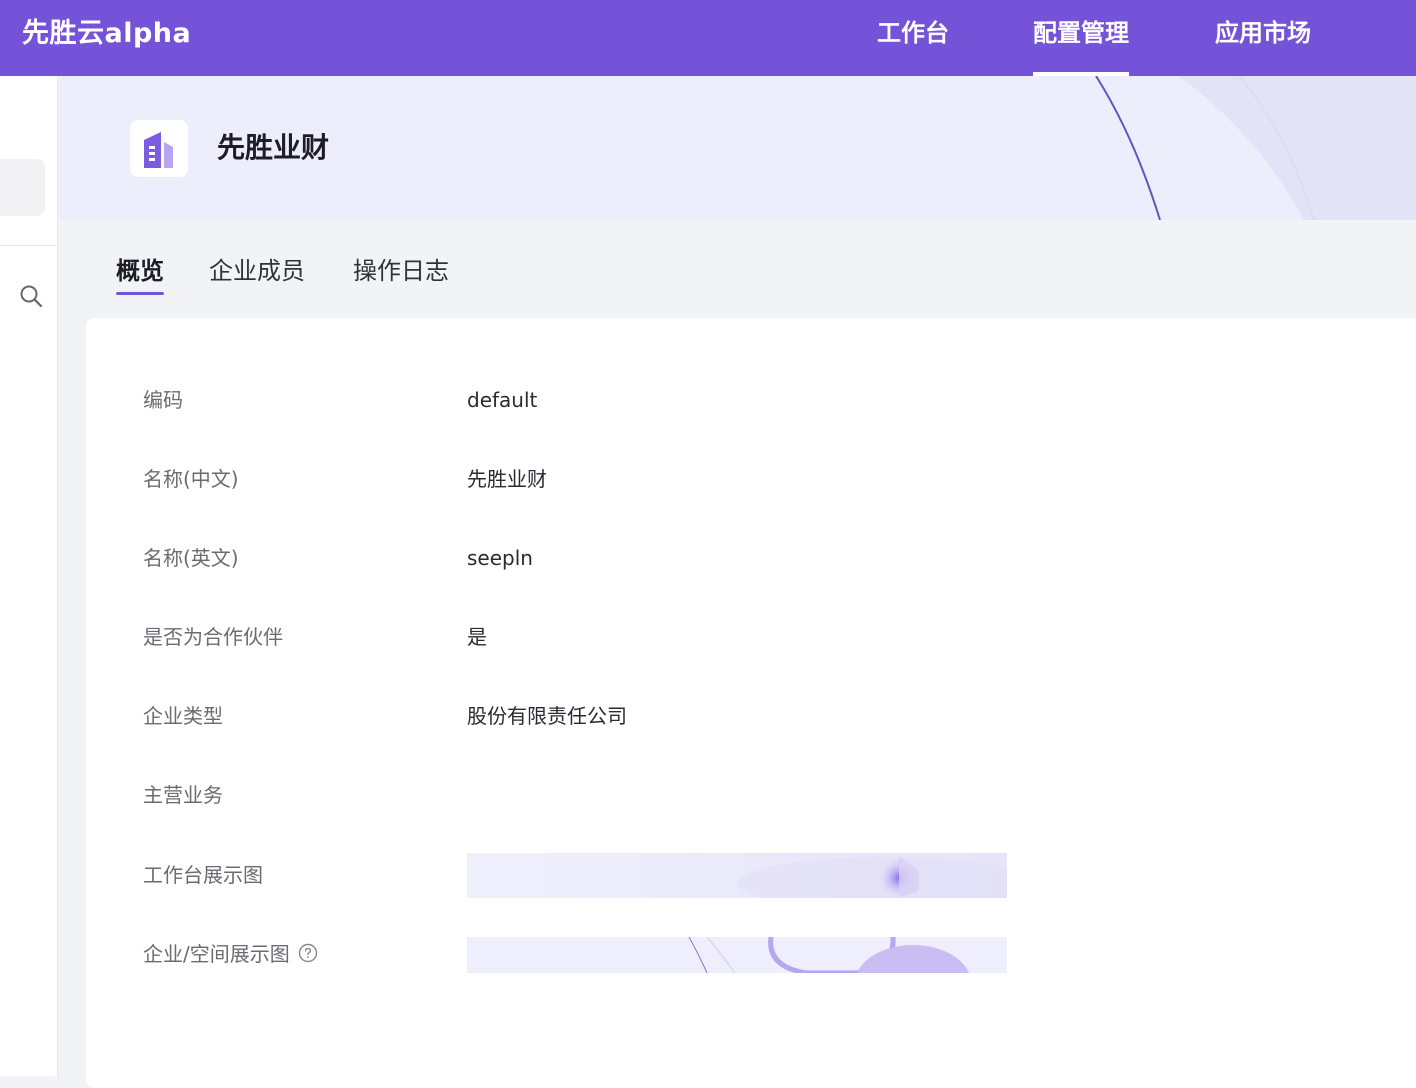 The height and width of the screenshot is (1088, 1416). I want to click on top-navigation-bar: 先胜云alpha 工作台 配置管理 应用市场, so click(708, 38).